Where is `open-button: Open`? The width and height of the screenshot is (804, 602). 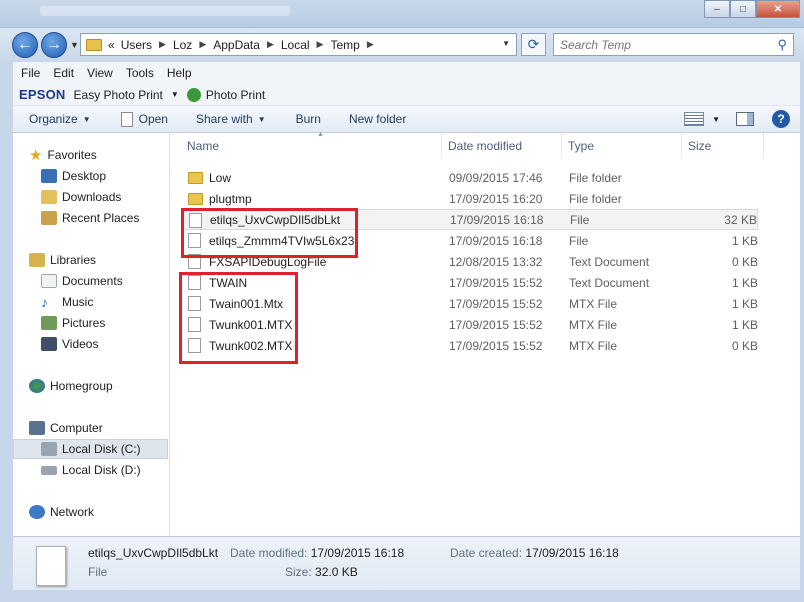
open-button: Open is located at coordinates (144, 119).